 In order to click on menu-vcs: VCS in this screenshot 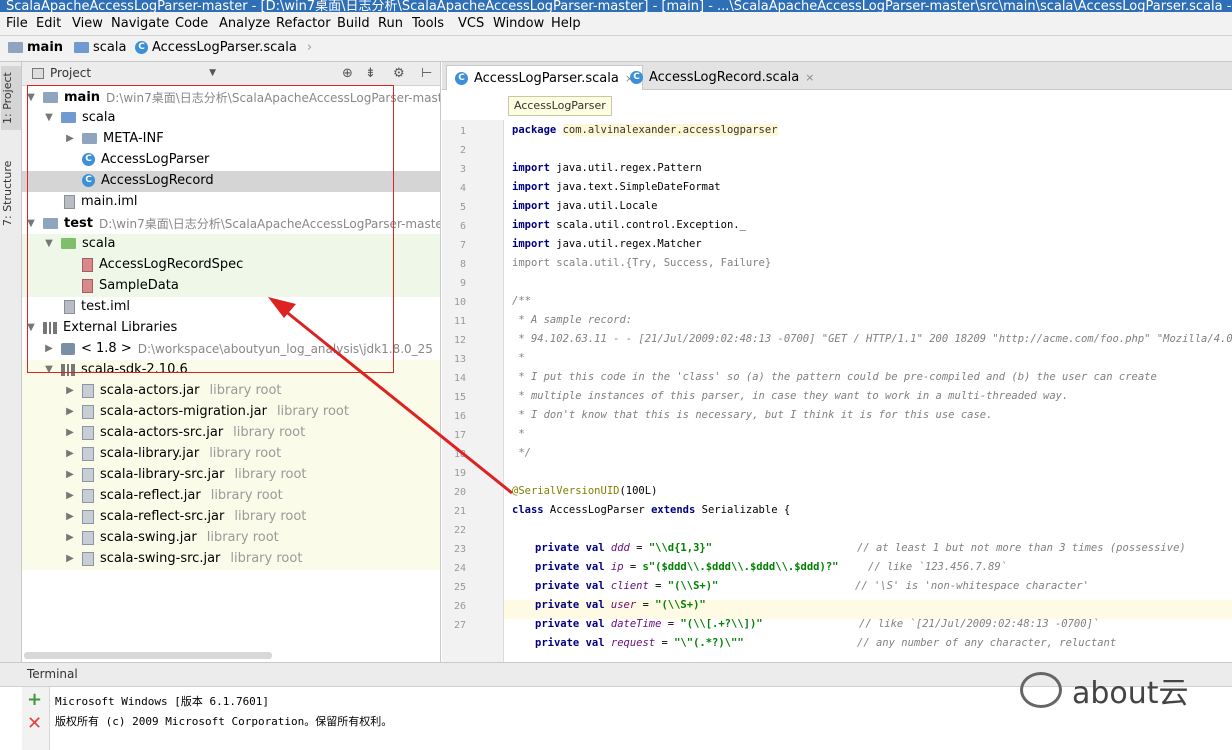, I will do `click(471, 23)`.